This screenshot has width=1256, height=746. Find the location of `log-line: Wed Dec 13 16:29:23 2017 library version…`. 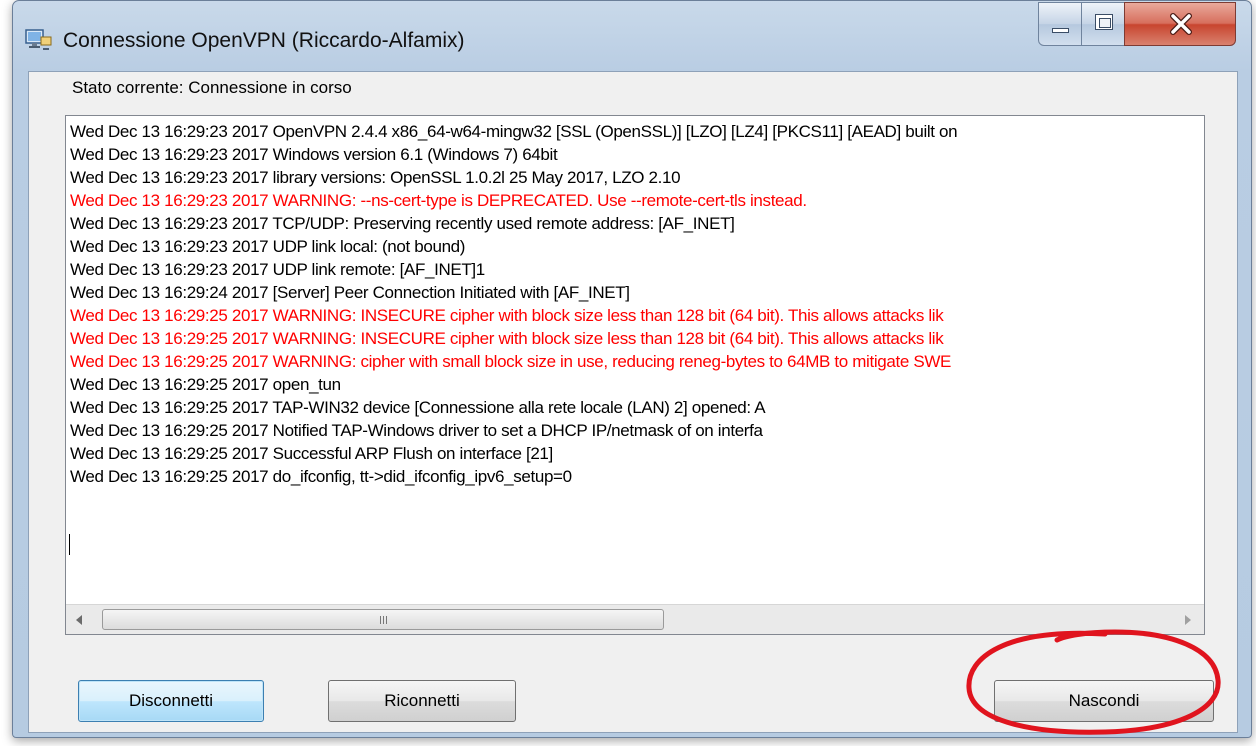

log-line: Wed Dec 13 16:29:23 2017 library version… is located at coordinates (375, 177).